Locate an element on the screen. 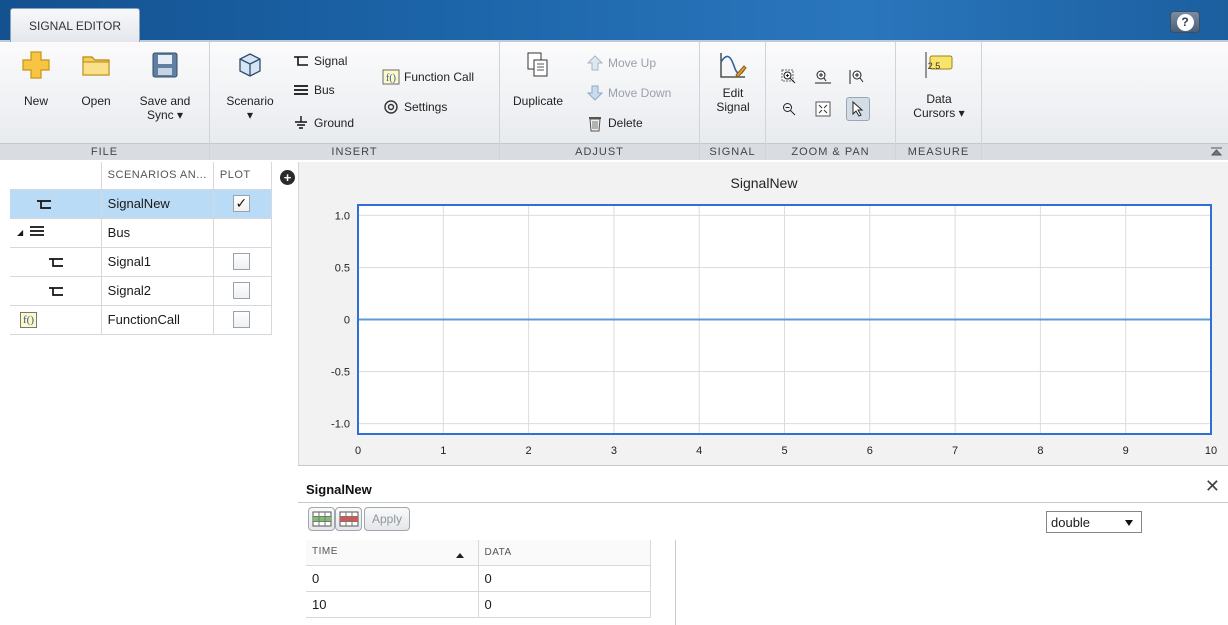  zoom-pan-group-label: ZOOM & PAN is located at coordinates (830, 151).